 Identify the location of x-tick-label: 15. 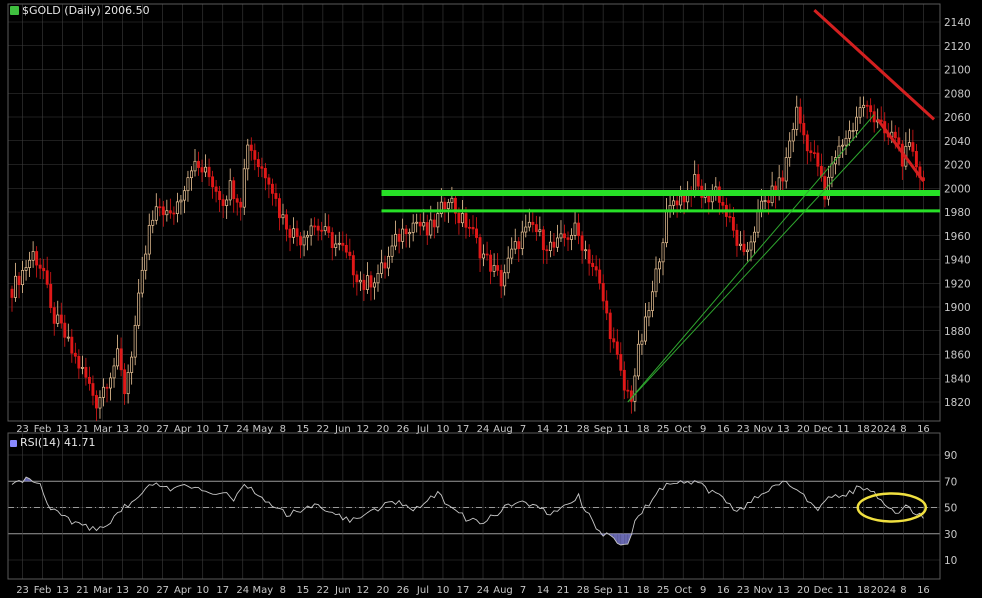
(302, 429).